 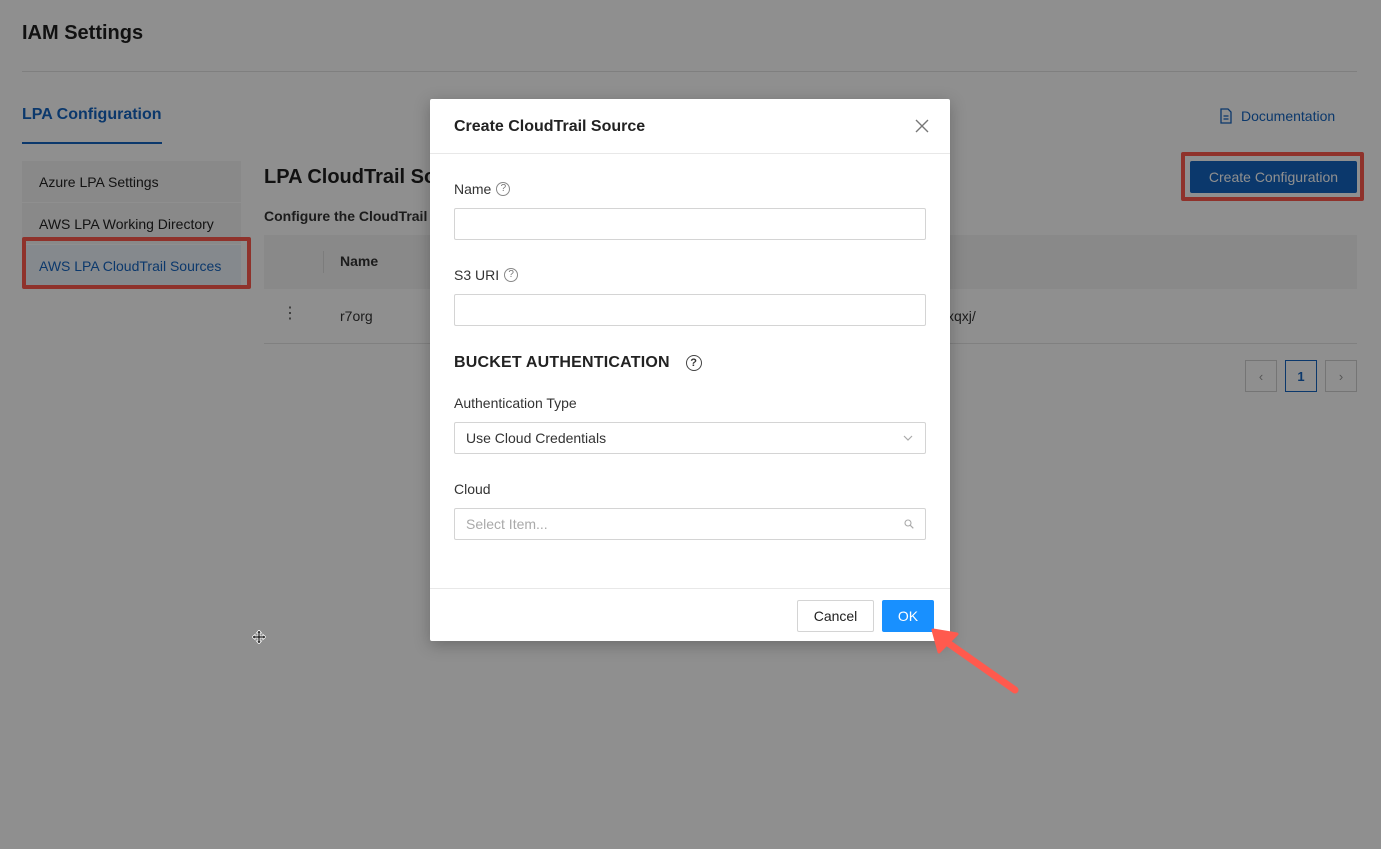 I want to click on modal-title: Create CloudTrail Source, so click(x=550, y=126).